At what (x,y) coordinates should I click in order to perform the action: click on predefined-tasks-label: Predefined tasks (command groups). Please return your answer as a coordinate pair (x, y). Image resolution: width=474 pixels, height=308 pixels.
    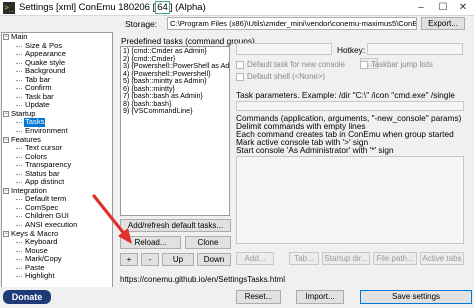
    Looking at the image, I should click on (188, 41).